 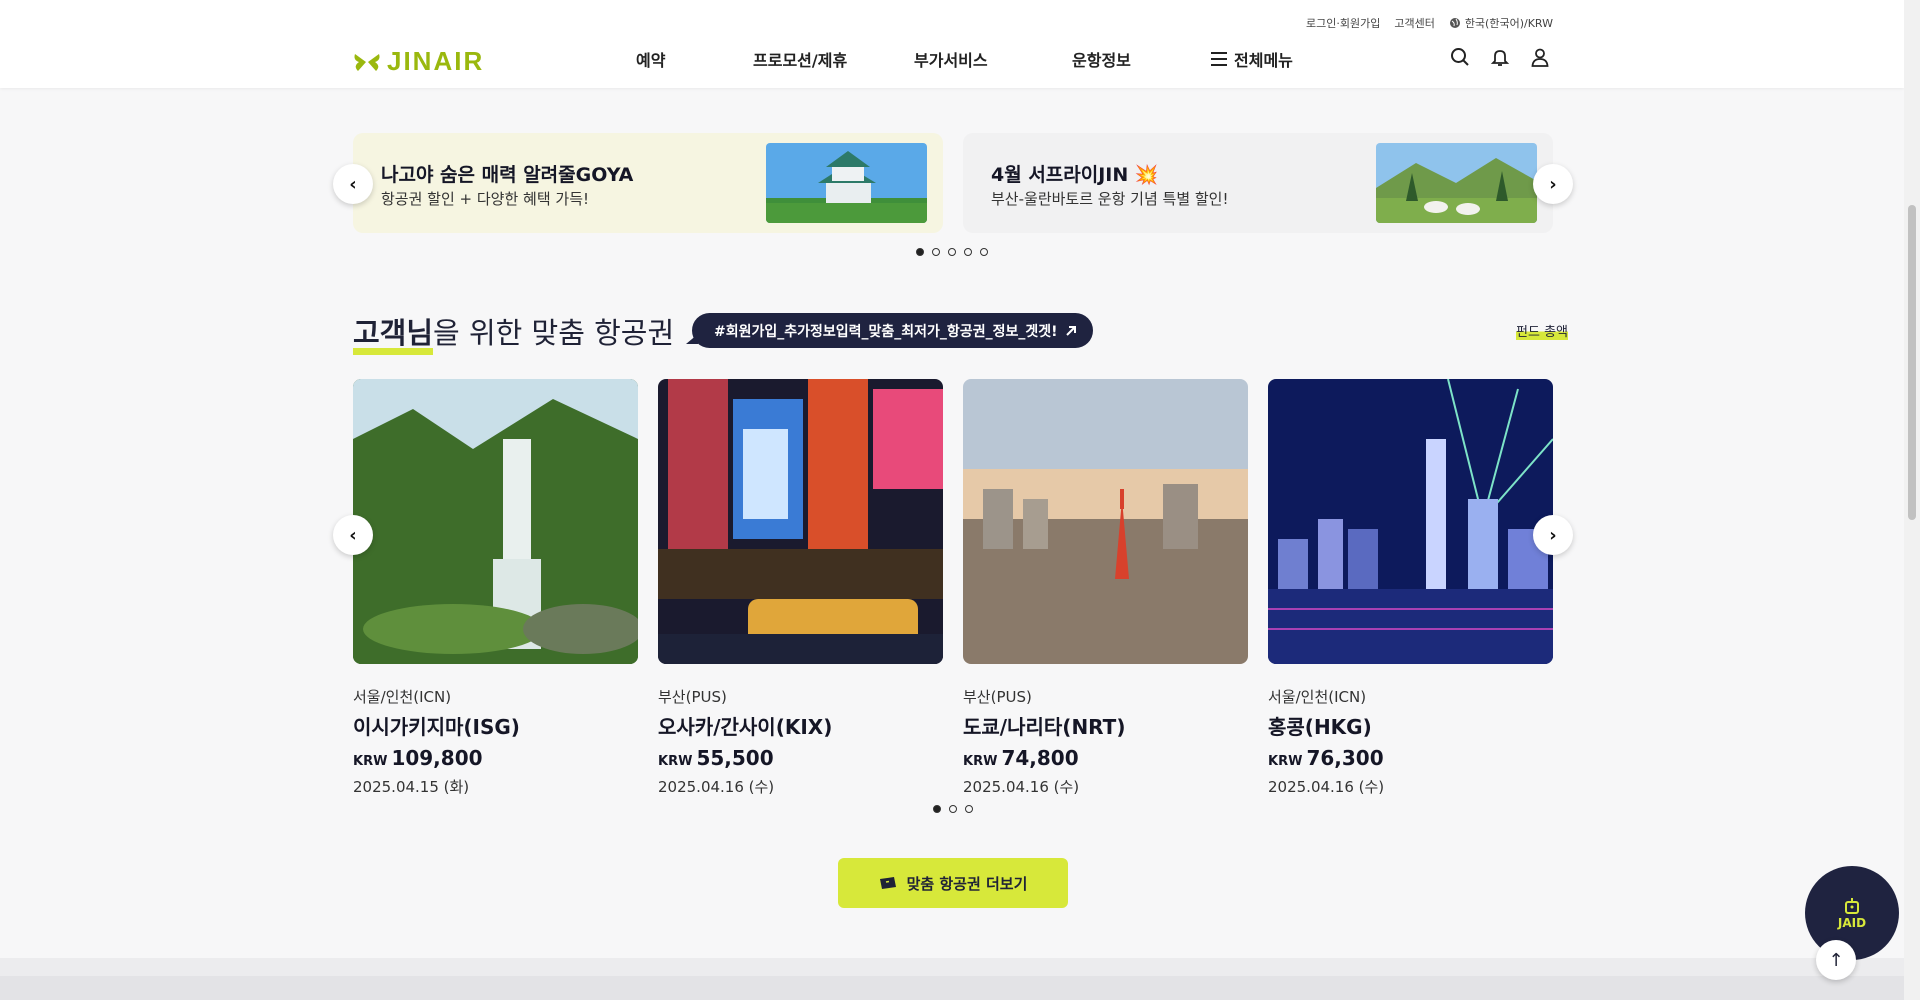 I want to click on user-icon, so click(x=1540, y=57).